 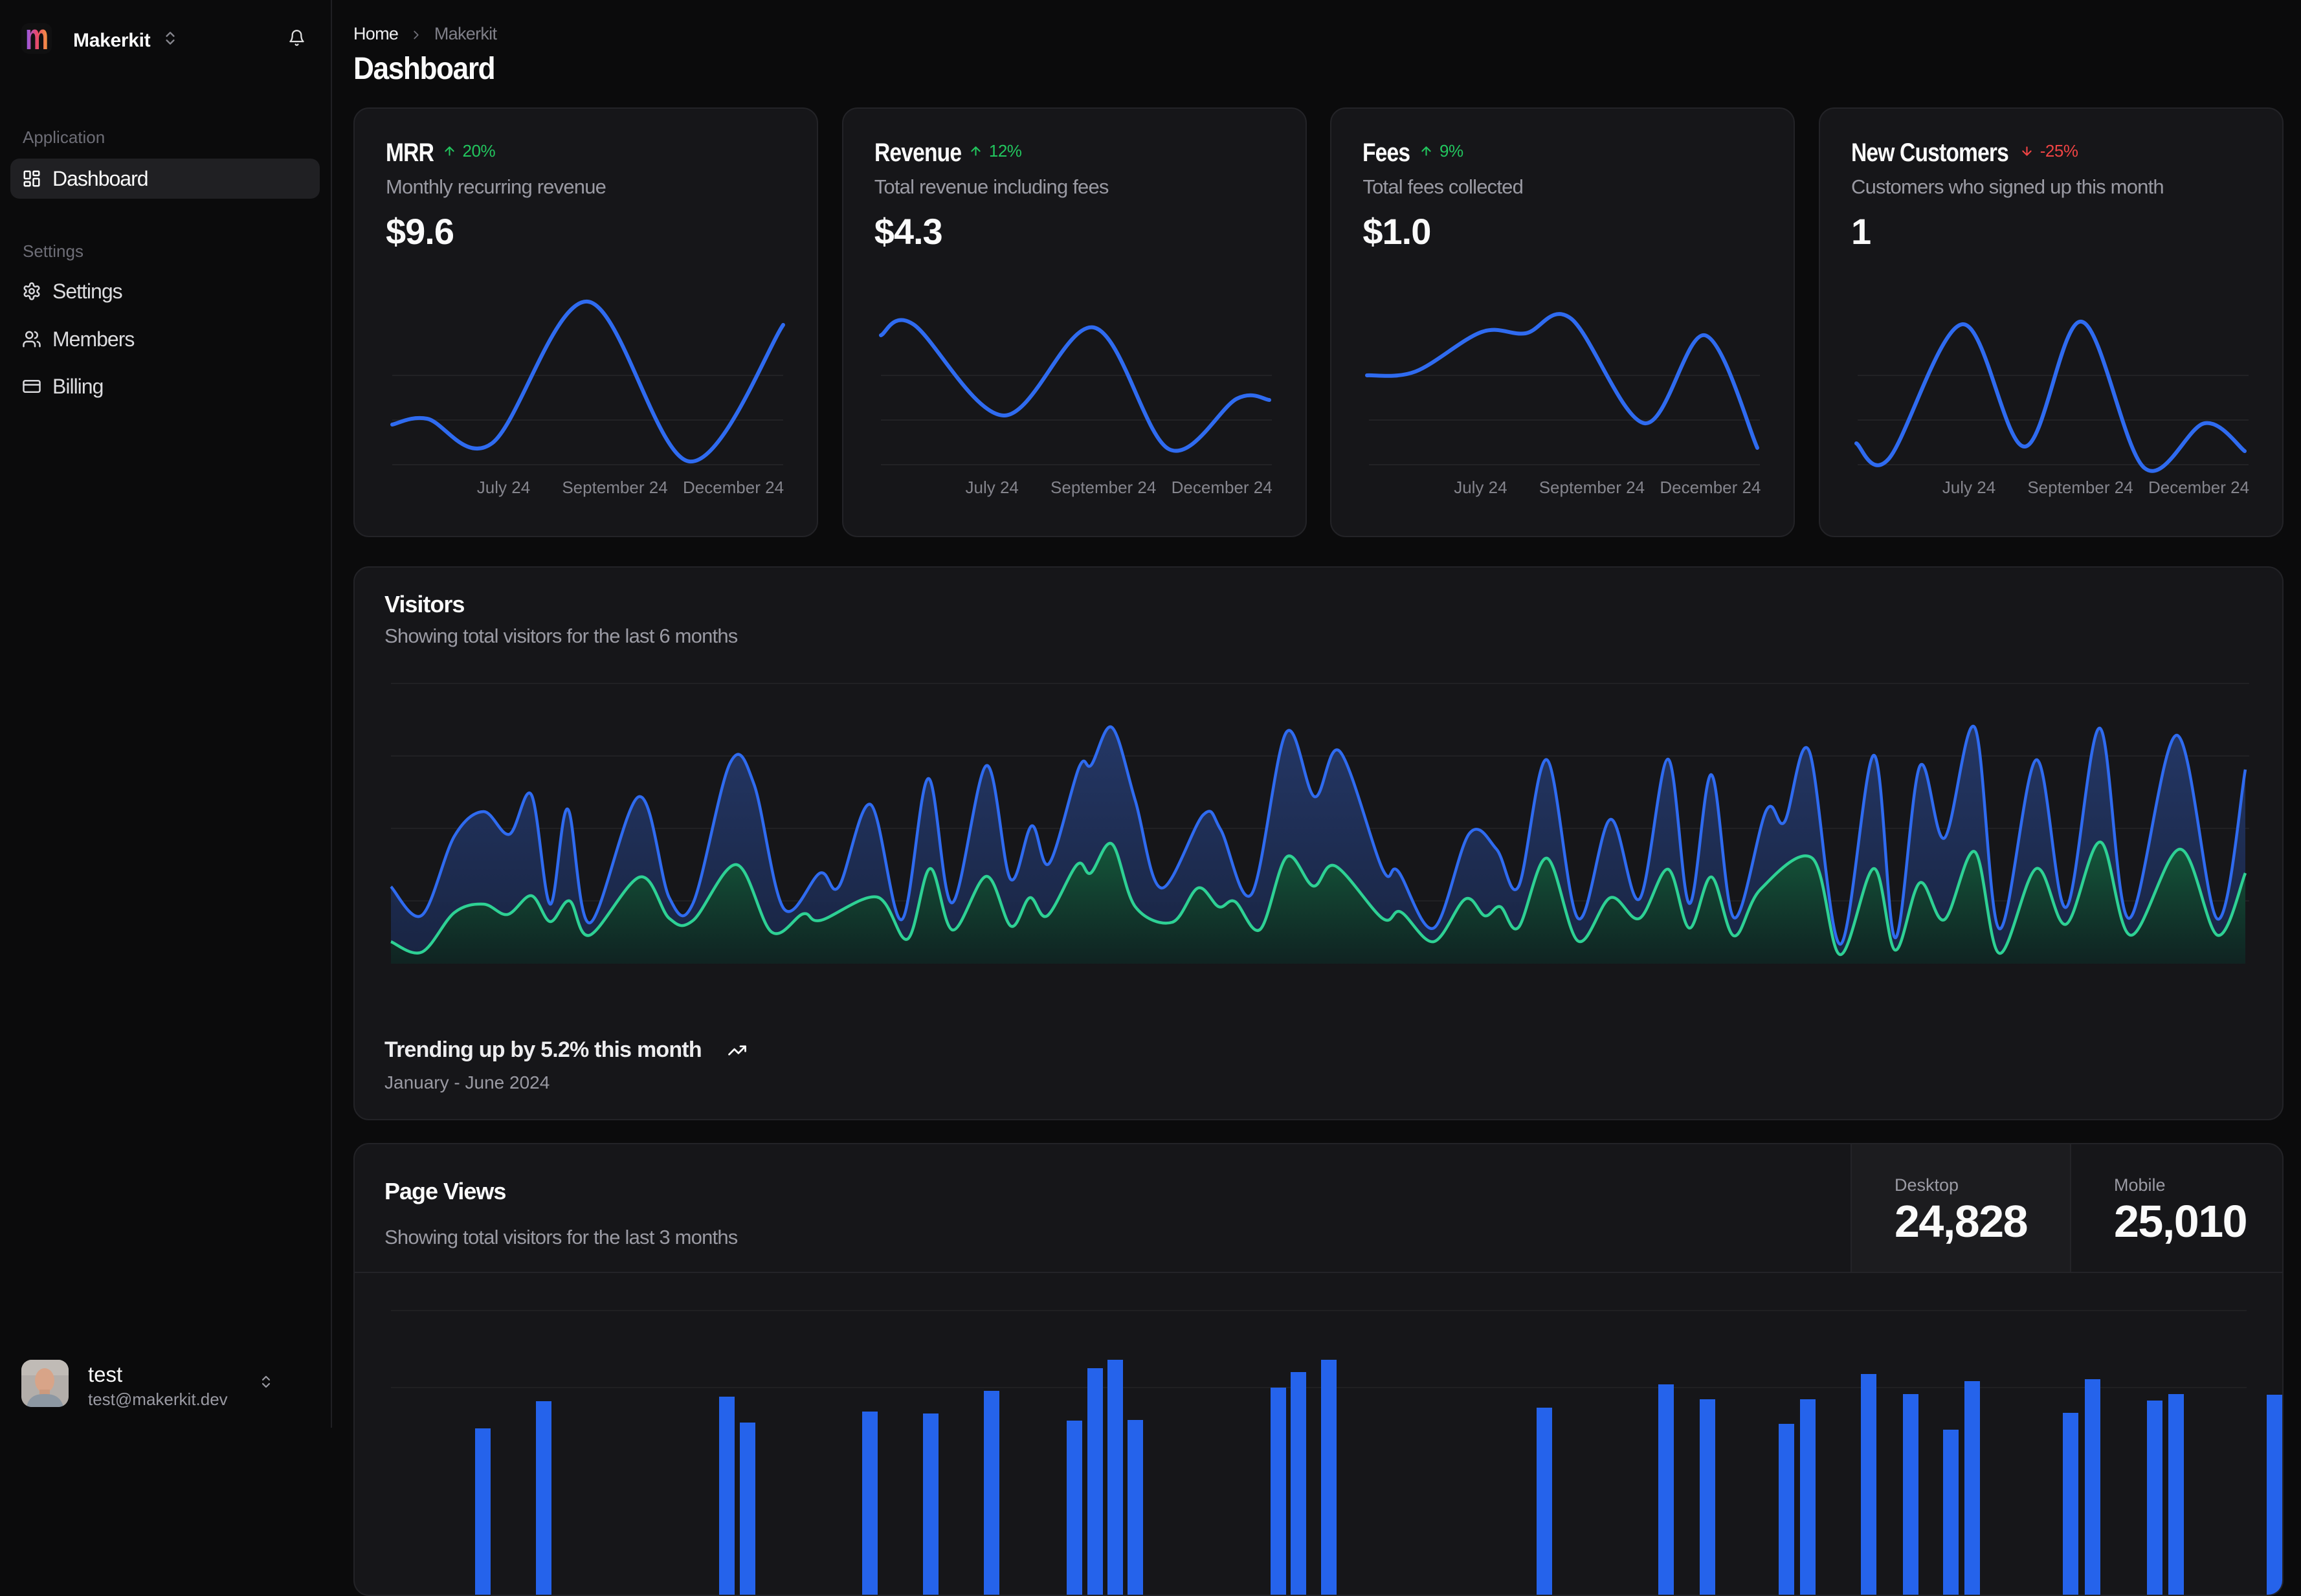 What do you see at coordinates (37, 39) in the screenshot?
I see `svg-text: m` at bounding box center [37, 39].